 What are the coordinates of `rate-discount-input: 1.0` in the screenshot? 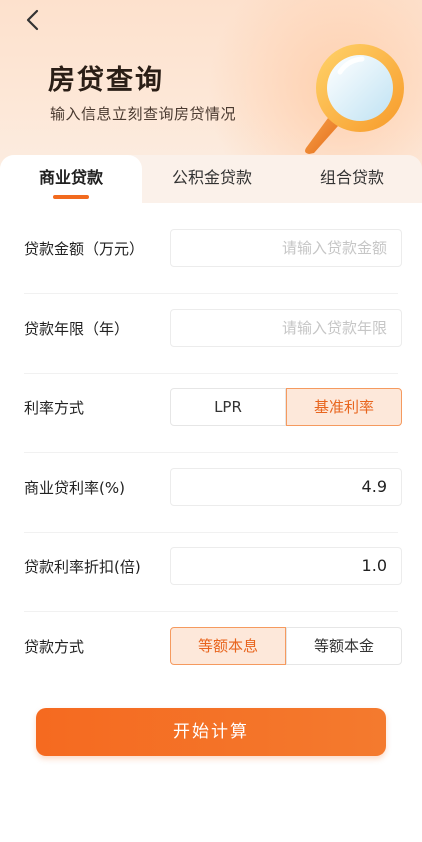 It's located at (286, 566).